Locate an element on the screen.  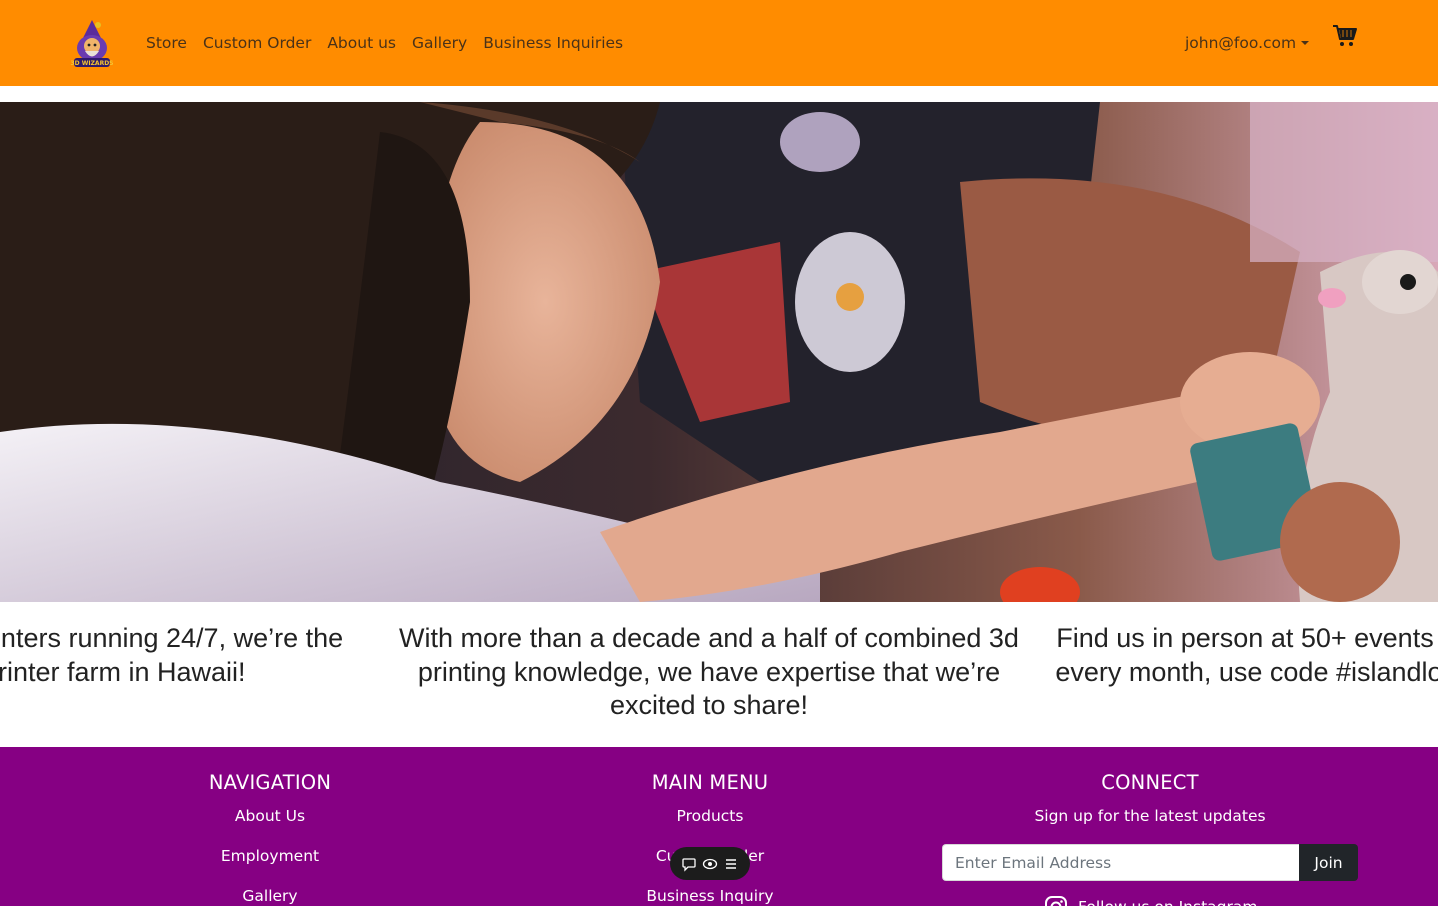
comment-icon is located at coordinates (689, 864).